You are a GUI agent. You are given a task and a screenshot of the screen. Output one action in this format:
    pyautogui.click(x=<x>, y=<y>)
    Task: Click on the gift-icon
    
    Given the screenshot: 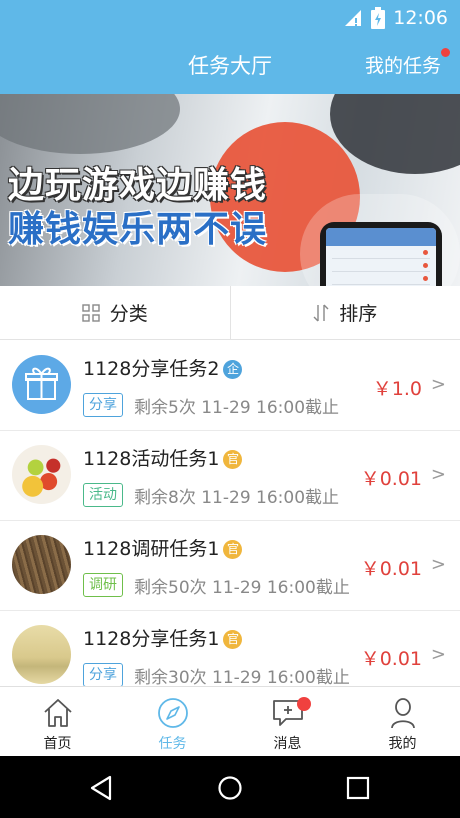 What is the action you would take?
    pyautogui.click(x=41, y=384)
    